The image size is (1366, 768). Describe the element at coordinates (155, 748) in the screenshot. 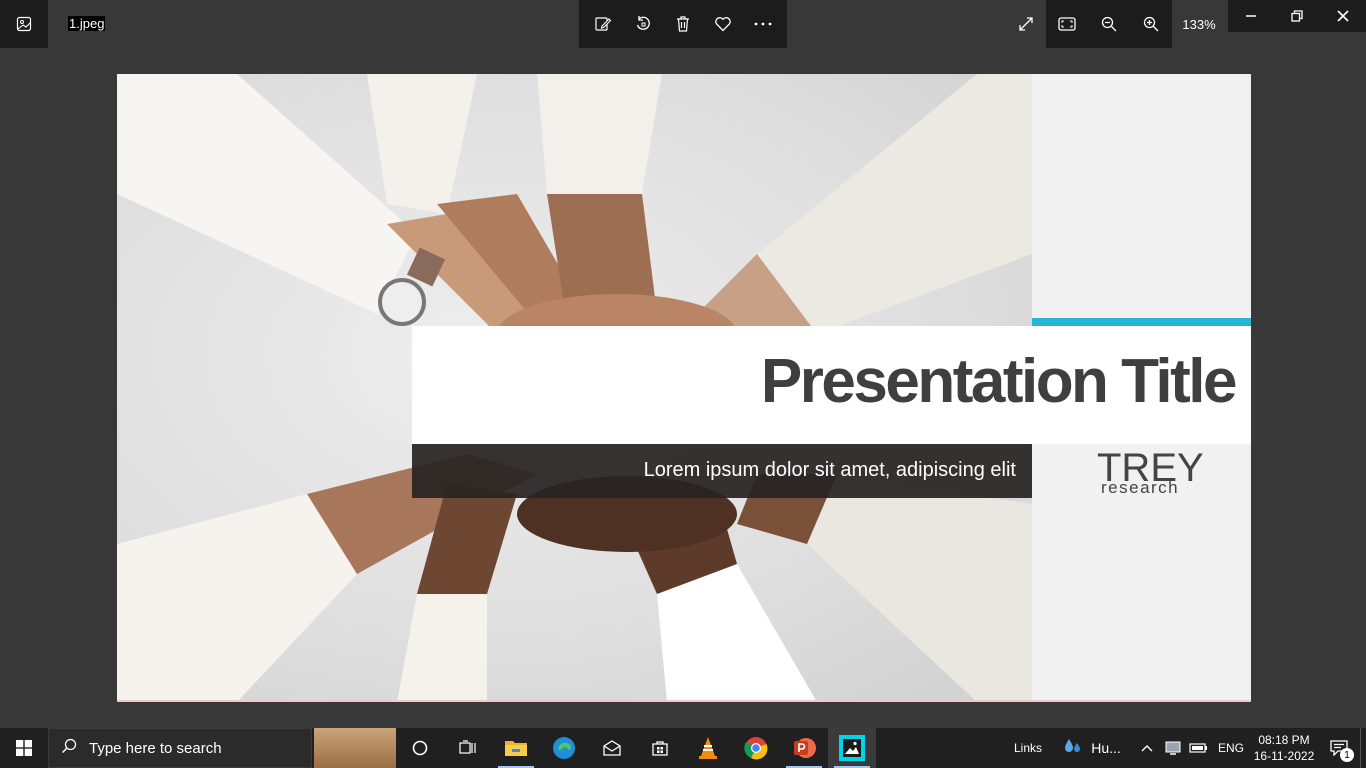

I see `search-placeholder: Type here to search` at that location.